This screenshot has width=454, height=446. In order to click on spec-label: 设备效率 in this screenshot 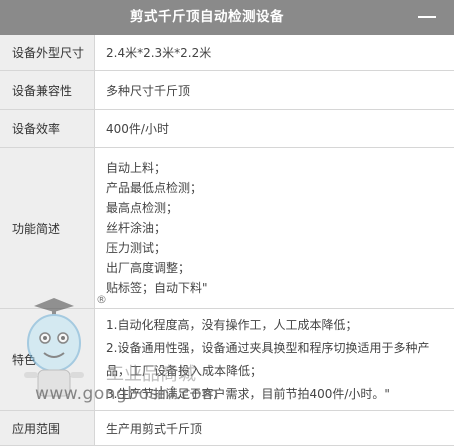, I will do `click(47, 128)`.